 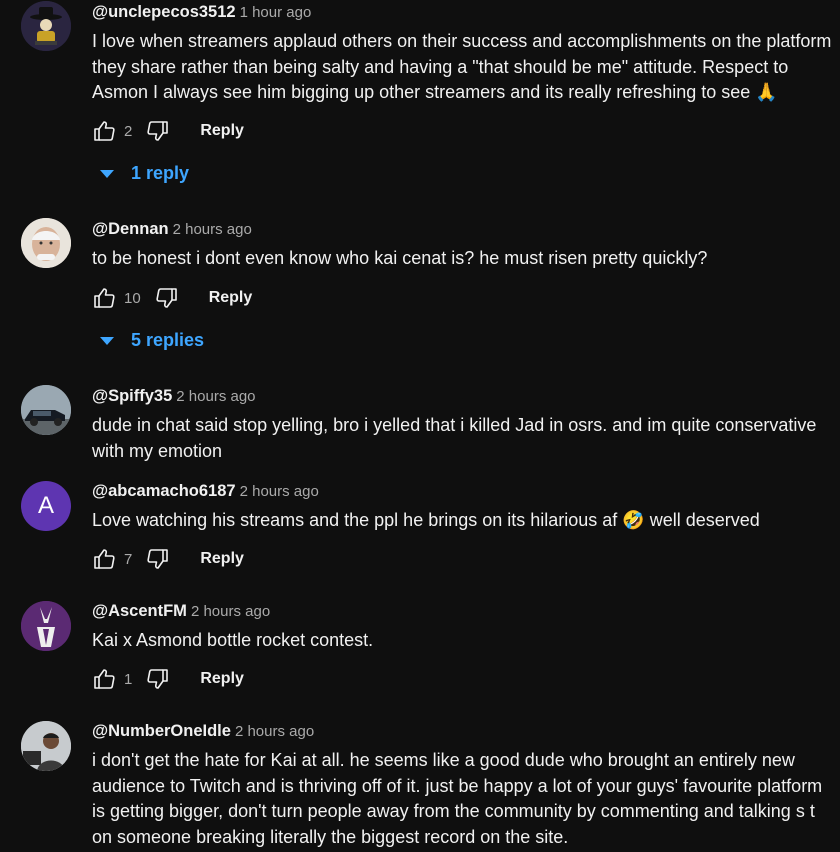 I want to click on author-name: @Spiffy35, so click(x=132, y=396).